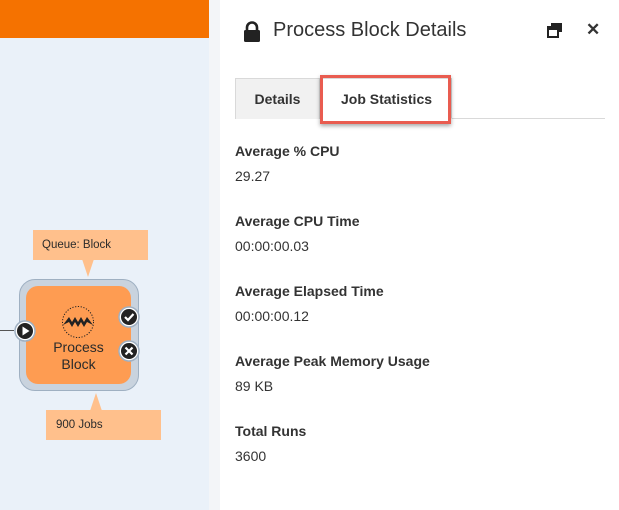 The width and height of the screenshot is (619, 510). What do you see at coordinates (78, 364) in the screenshot?
I see `node-title-line-2: Block` at bounding box center [78, 364].